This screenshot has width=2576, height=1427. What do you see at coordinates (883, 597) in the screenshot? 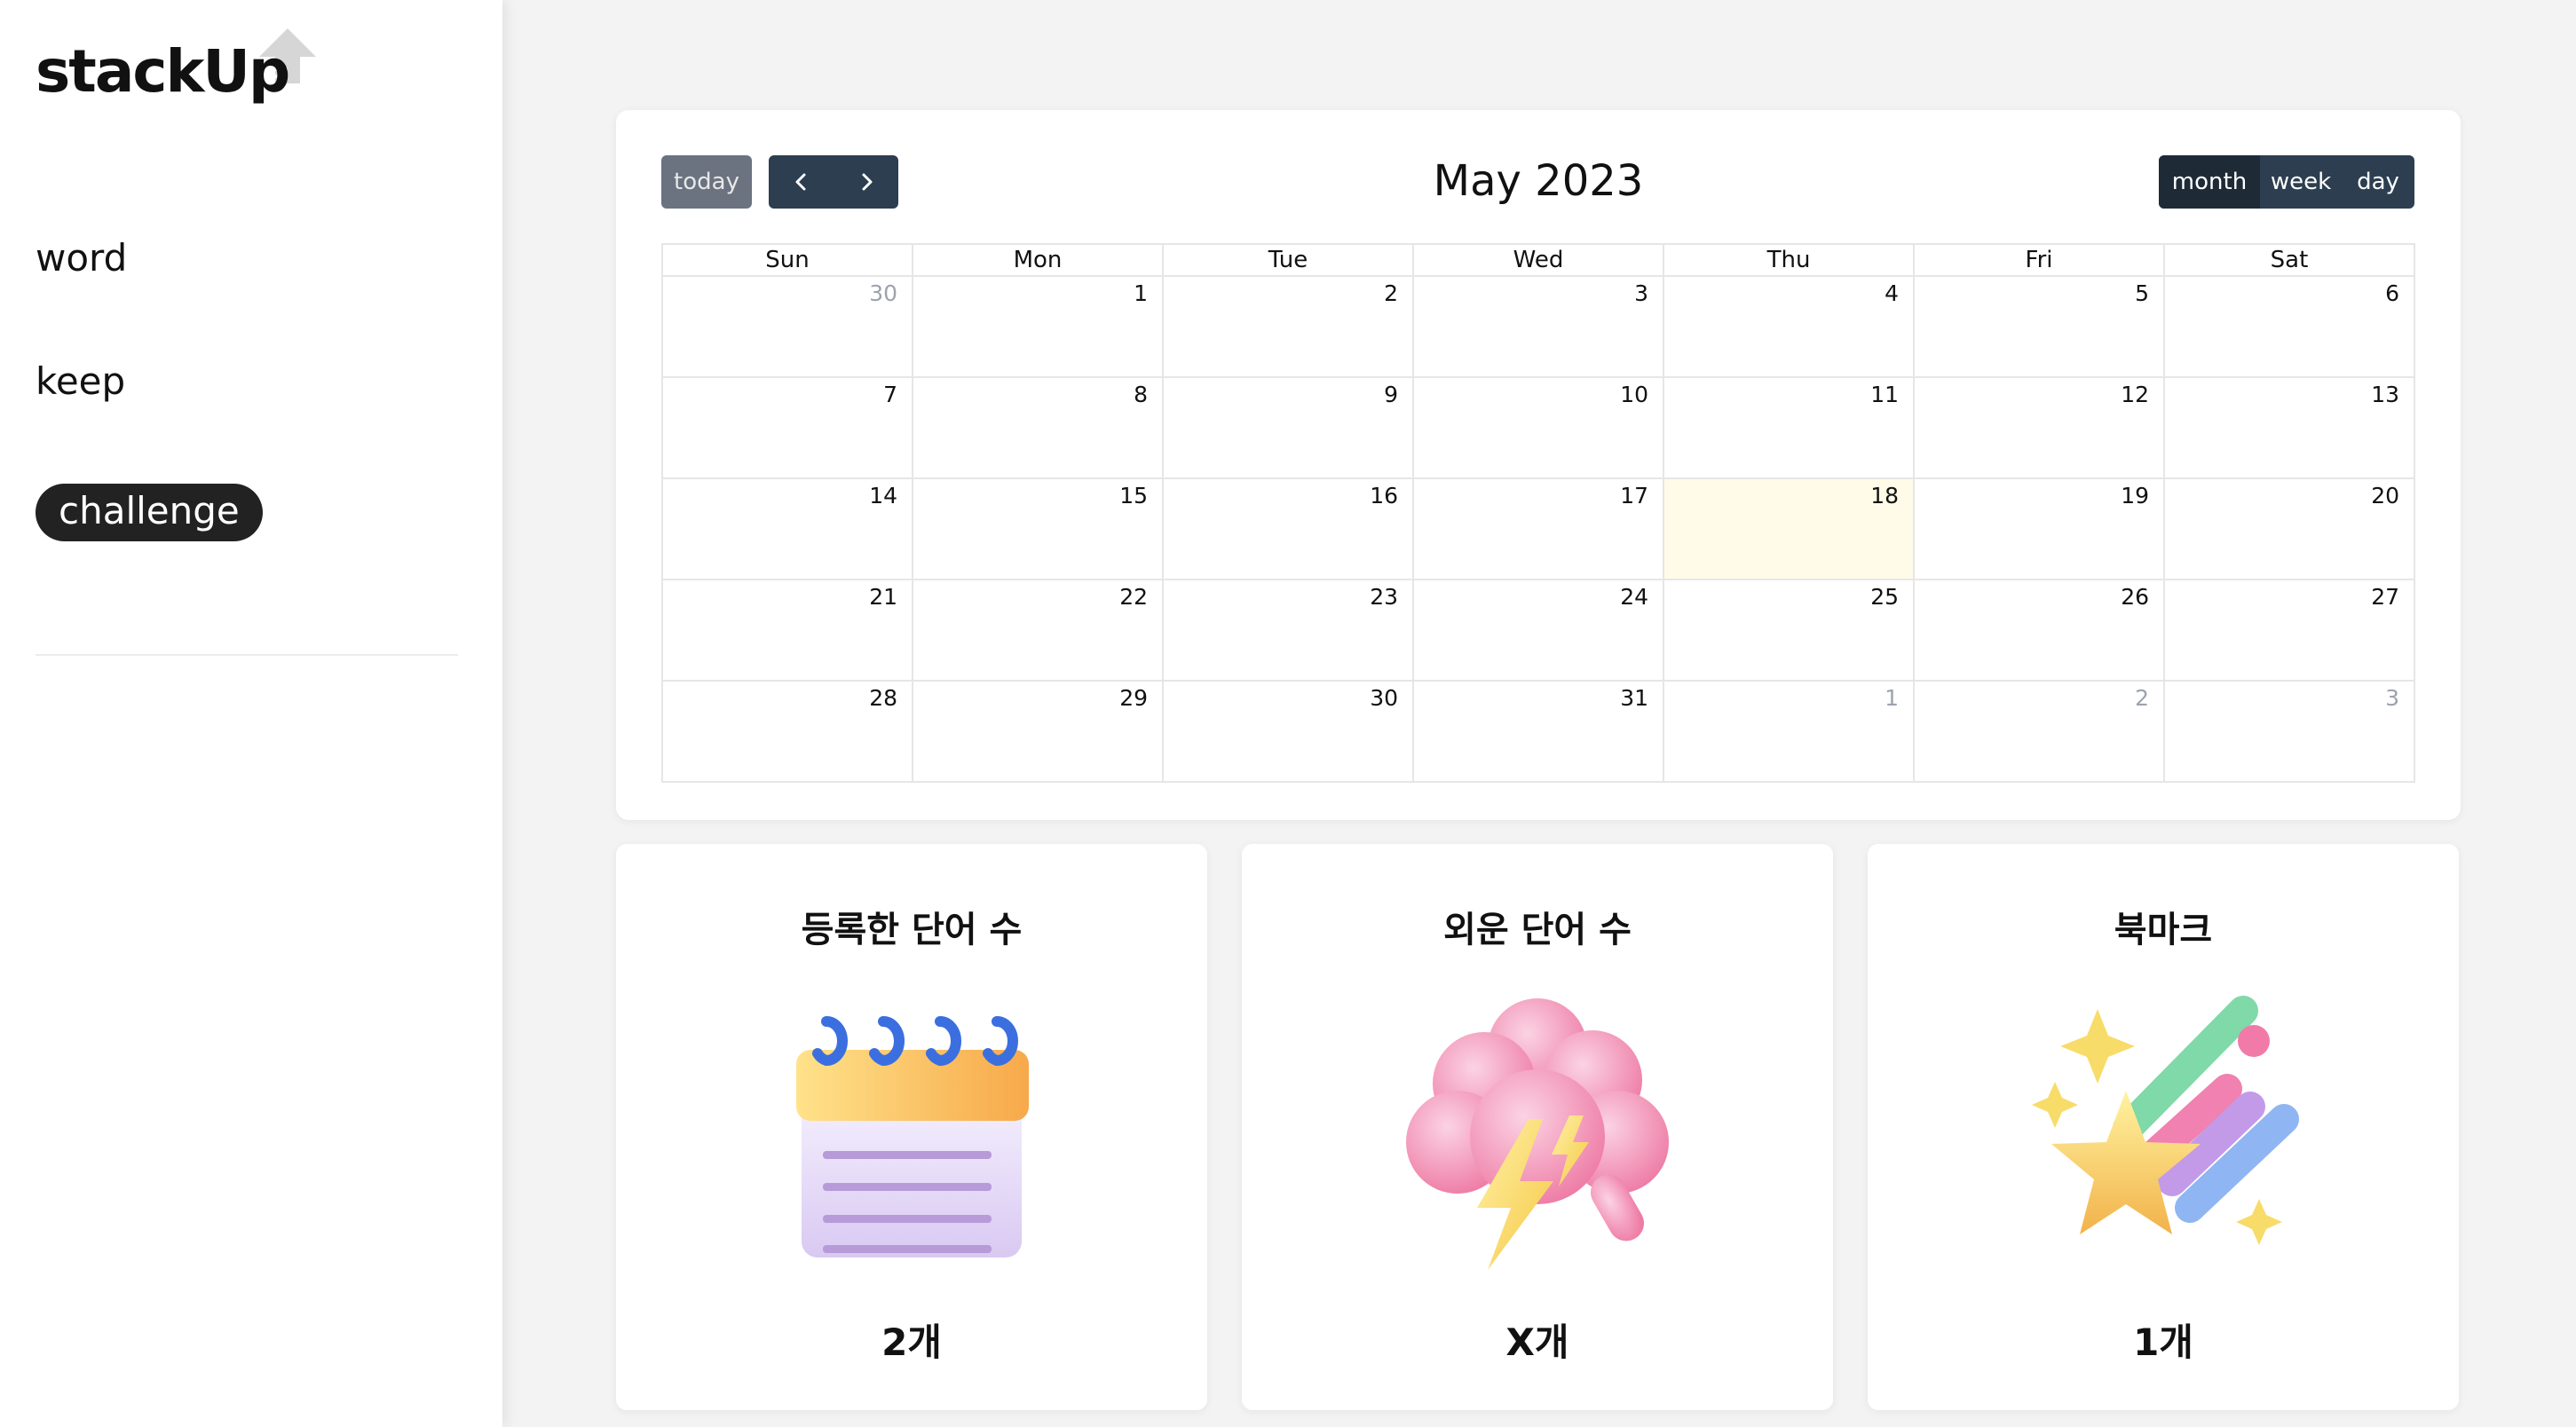
I see `day-number: 21` at bounding box center [883, 597].